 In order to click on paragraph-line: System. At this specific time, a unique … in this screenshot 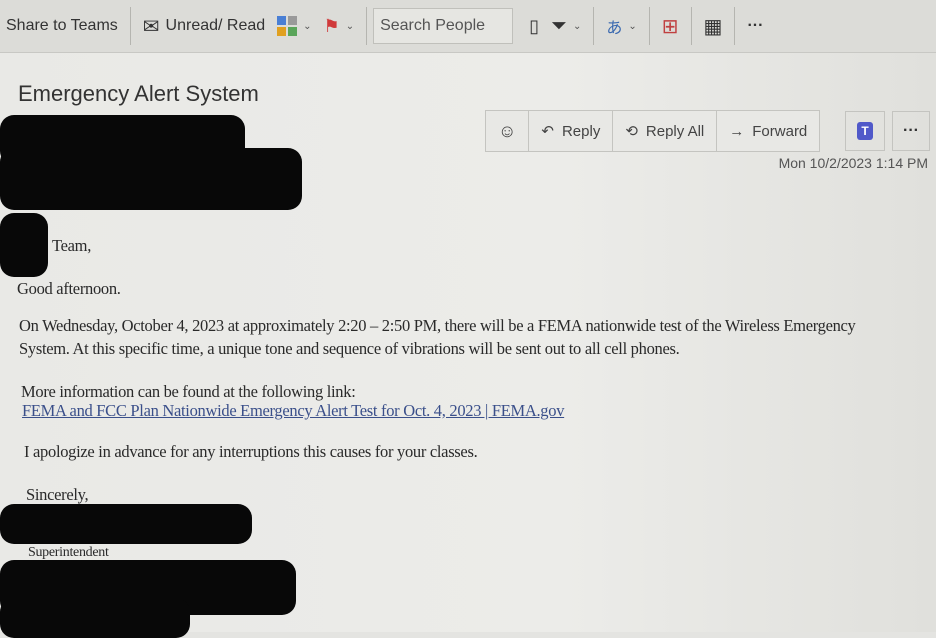, I will do `click(349, 348)`.